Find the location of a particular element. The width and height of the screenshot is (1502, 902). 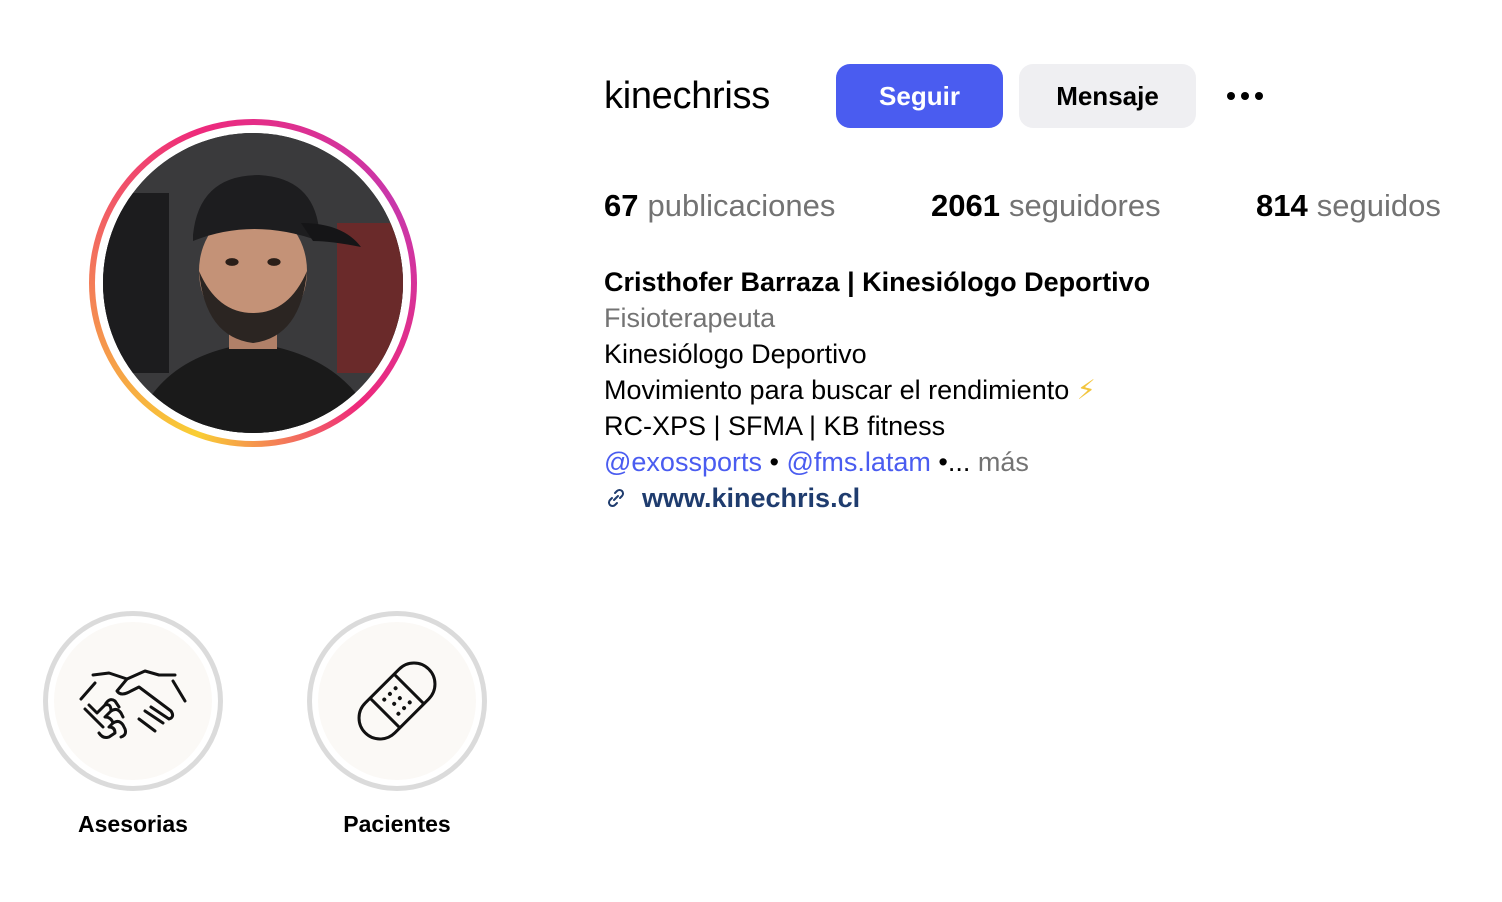

profile-photo is located at coordinates (253, 283).